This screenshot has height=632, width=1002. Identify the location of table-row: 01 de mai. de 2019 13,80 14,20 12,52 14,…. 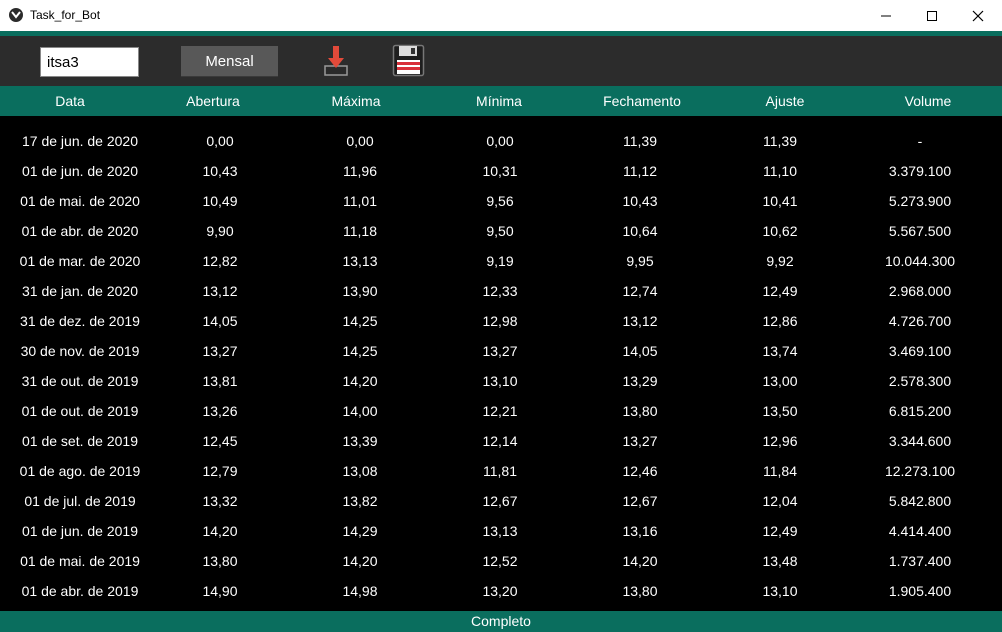
(501, 561).